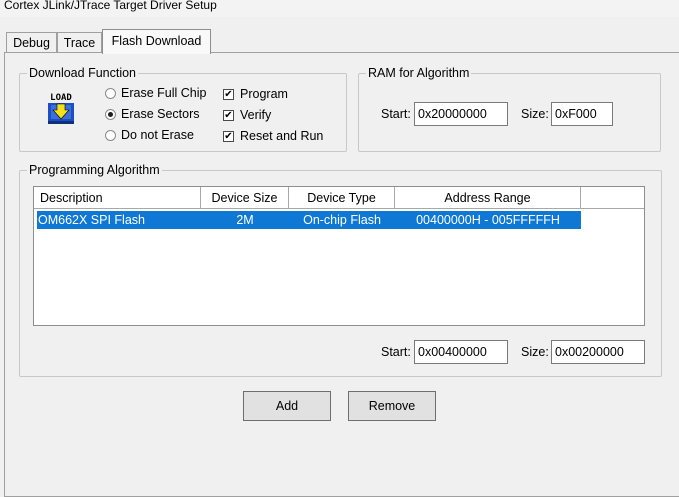 Image resolution: width=679 pixels, height=497 pixels. Describe the element at coordinates (264, 94) in the screenshot. I see `program-label: Program` at that location.